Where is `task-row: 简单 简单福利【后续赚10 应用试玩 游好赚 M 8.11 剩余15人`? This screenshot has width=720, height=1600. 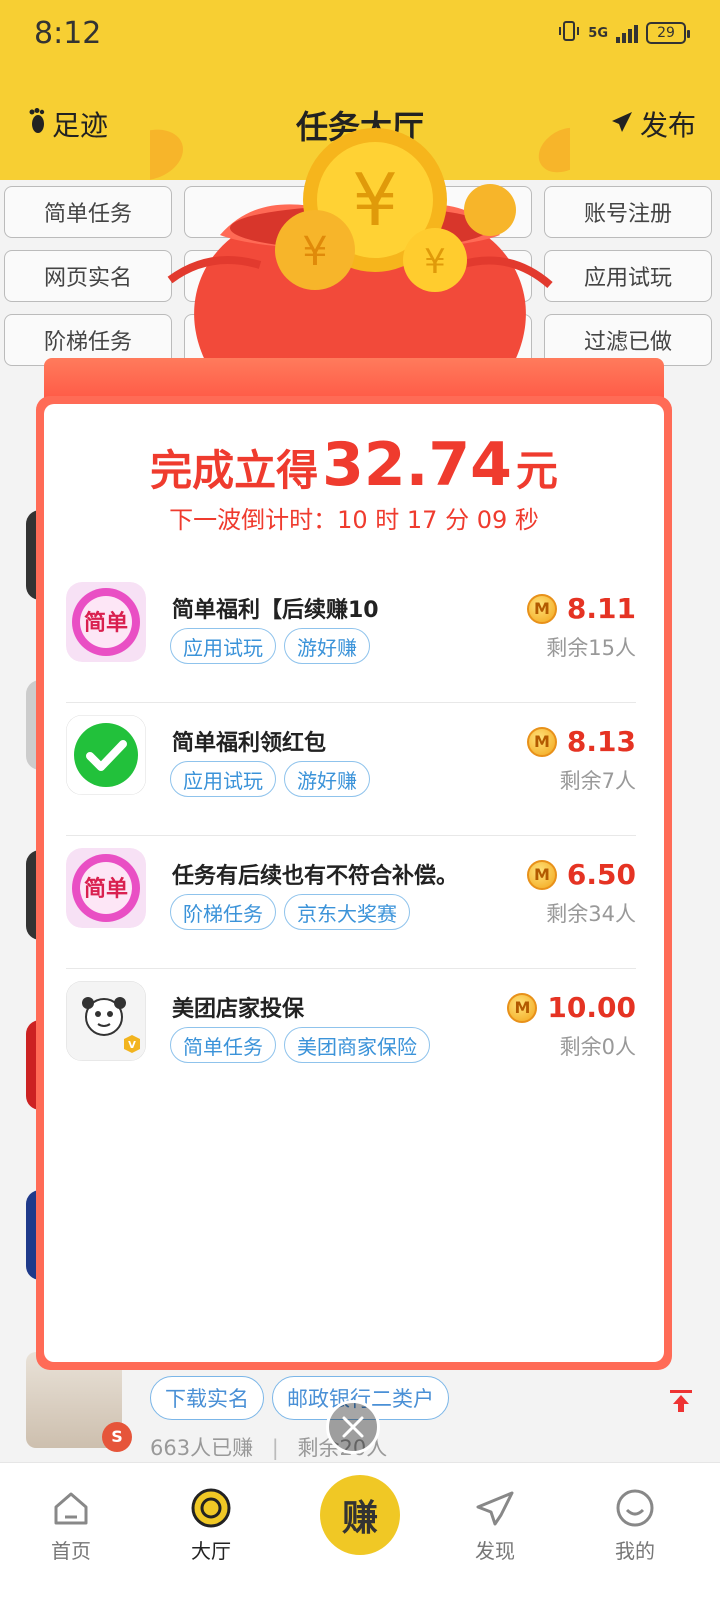
task-row: 简单 简单福利【后续赚10 应用试玩 游好赚 M 8.11 剩余15人 is located at coordinates (351, 636).